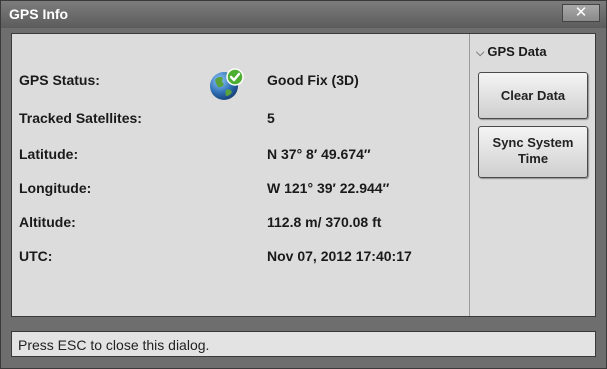 Image resolution: width=607 pixels, height=369 pixels. I want to click on sync-system-time-button: Sync System Time, so click(533, 152).